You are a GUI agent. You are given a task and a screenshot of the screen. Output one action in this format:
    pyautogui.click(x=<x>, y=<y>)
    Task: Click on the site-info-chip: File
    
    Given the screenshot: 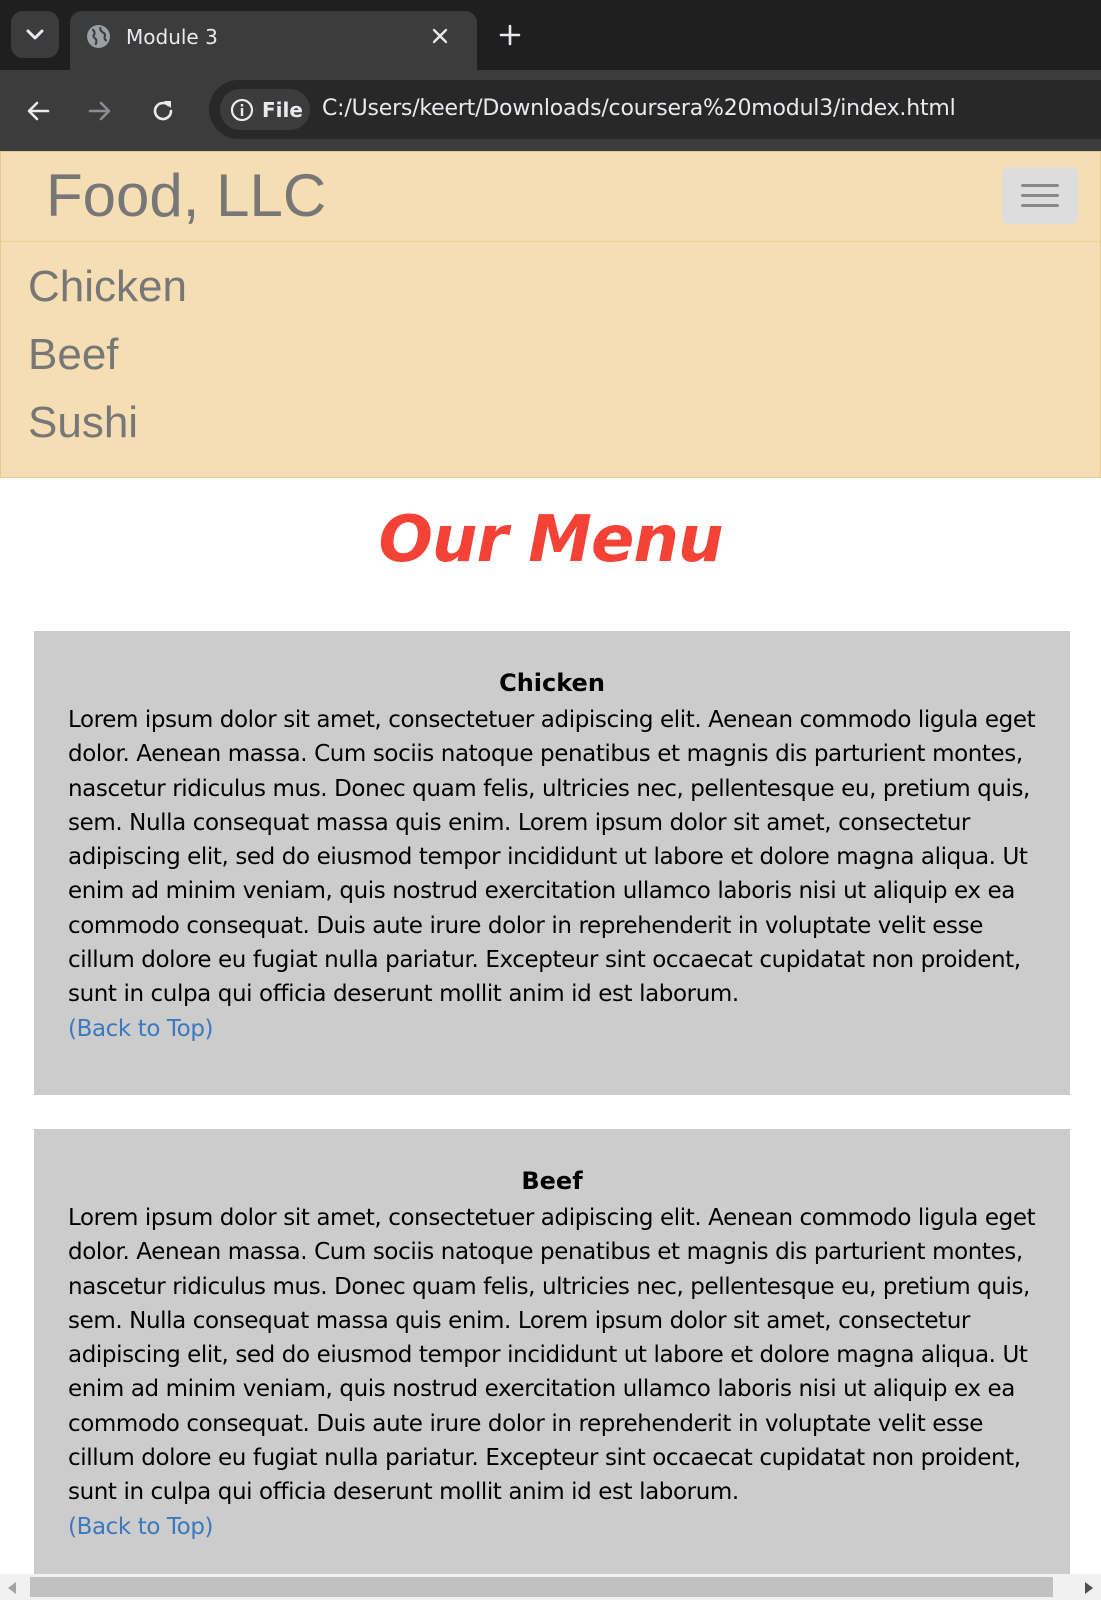 What is the action you would take?
    pyautogui.click(x=265, y=109)
    